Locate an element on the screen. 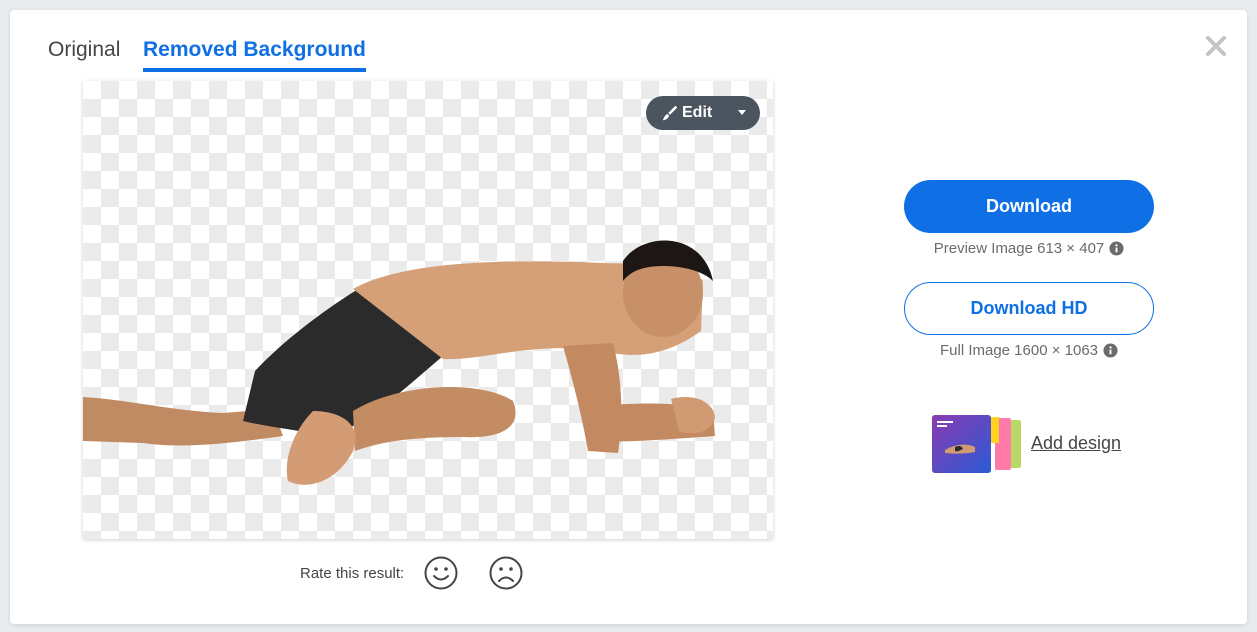  design-thumbnails is located at coordinates (977, 444).